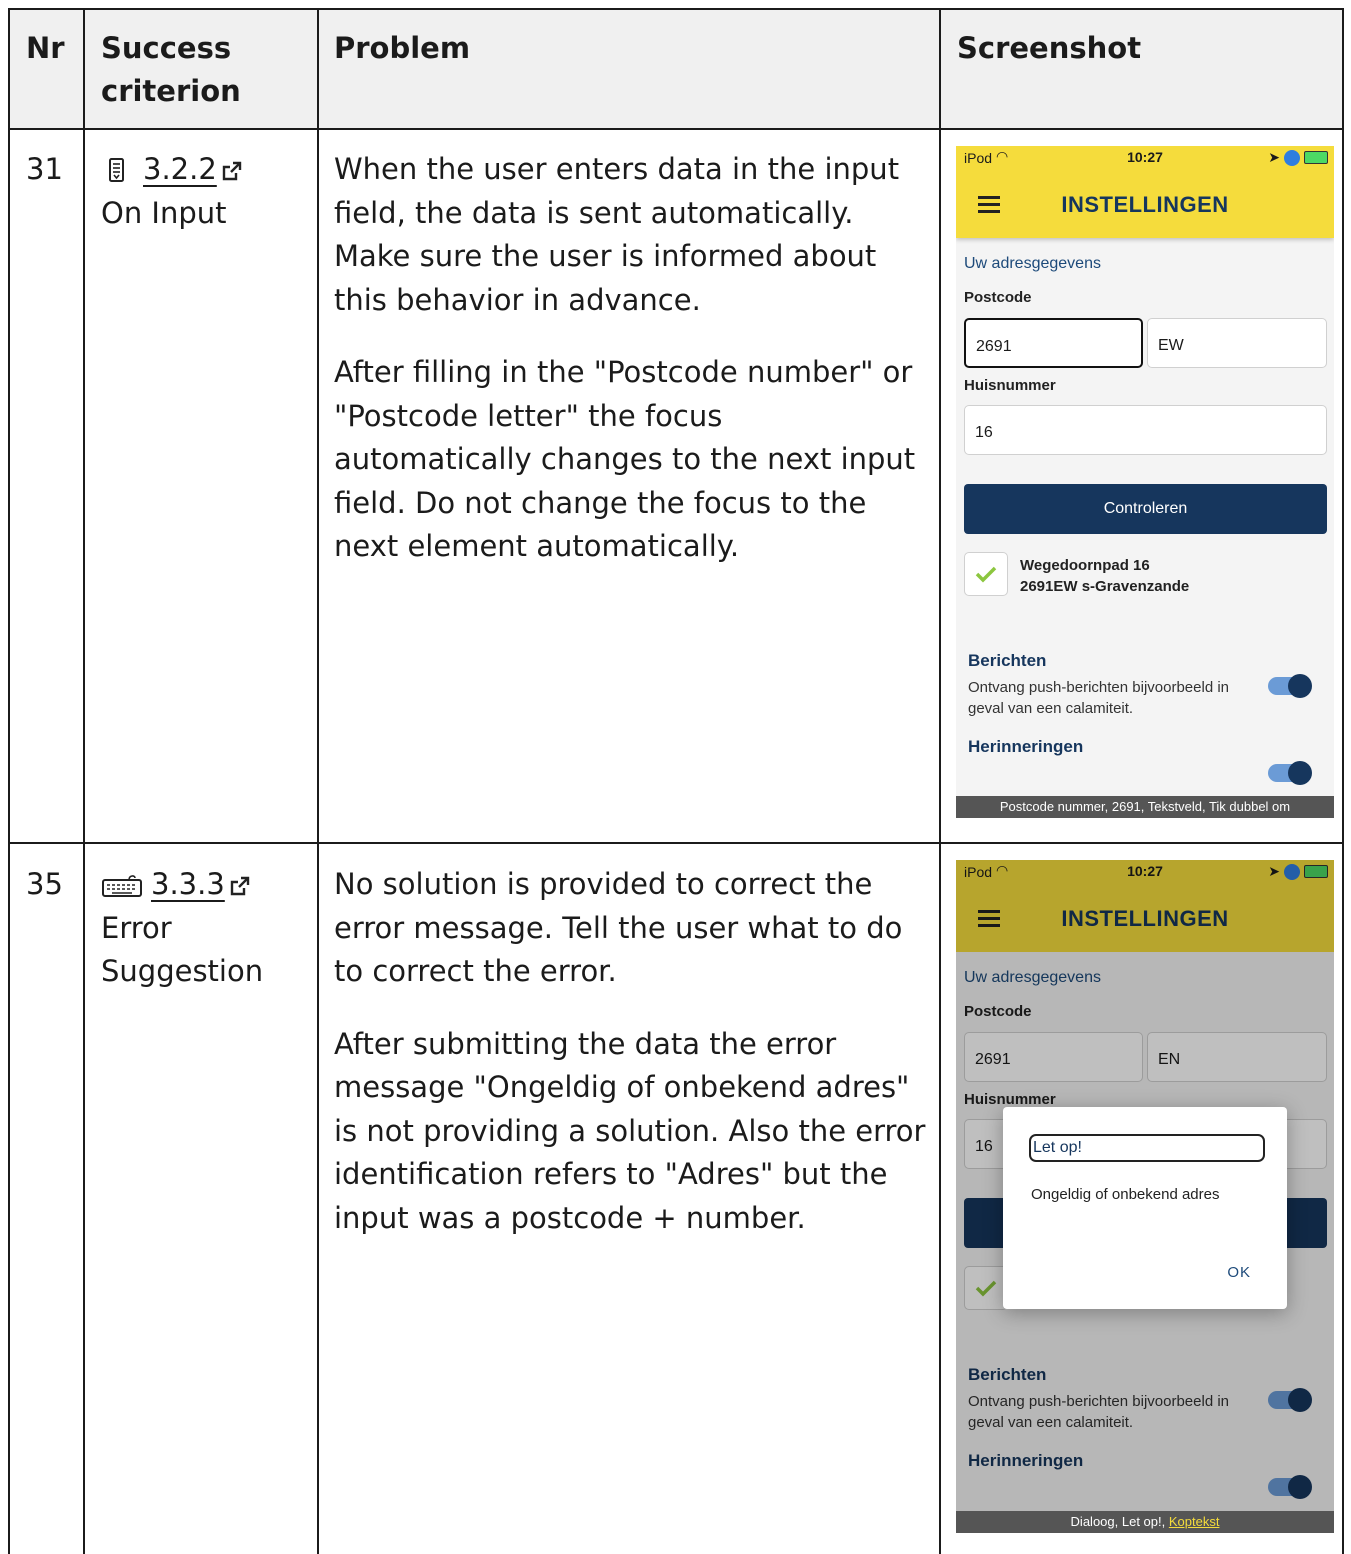  I want to click on app-header: iPod ◠ 10:27 ➤ INSTELLINGEN, so click(1145, 192).